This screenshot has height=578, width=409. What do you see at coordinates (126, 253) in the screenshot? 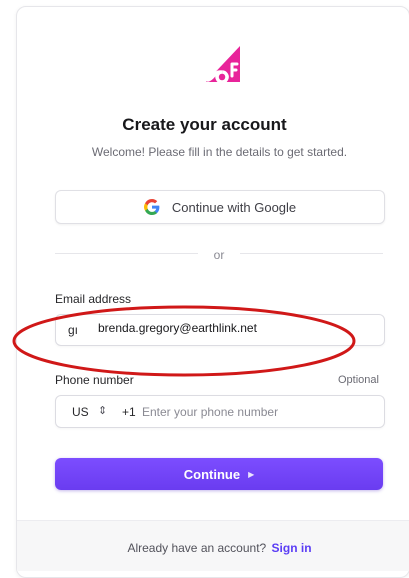
I see `divider-left` at bounding box center [126, 253].